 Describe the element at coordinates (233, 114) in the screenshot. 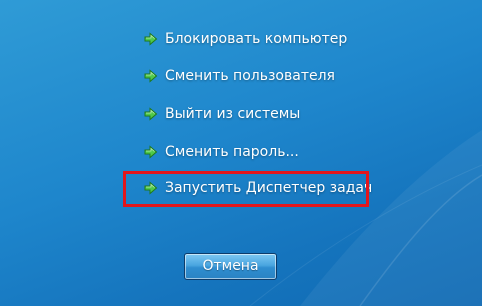

I see `menu-item-label: Выйти из системы` at that location.